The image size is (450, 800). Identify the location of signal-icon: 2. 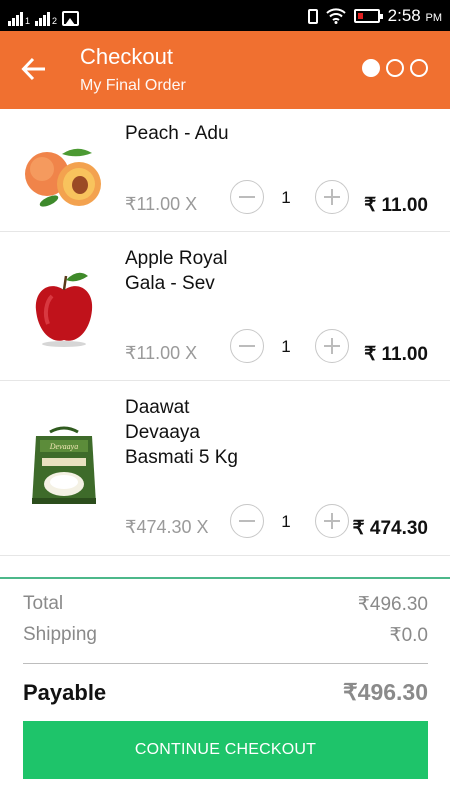
(46, 18).